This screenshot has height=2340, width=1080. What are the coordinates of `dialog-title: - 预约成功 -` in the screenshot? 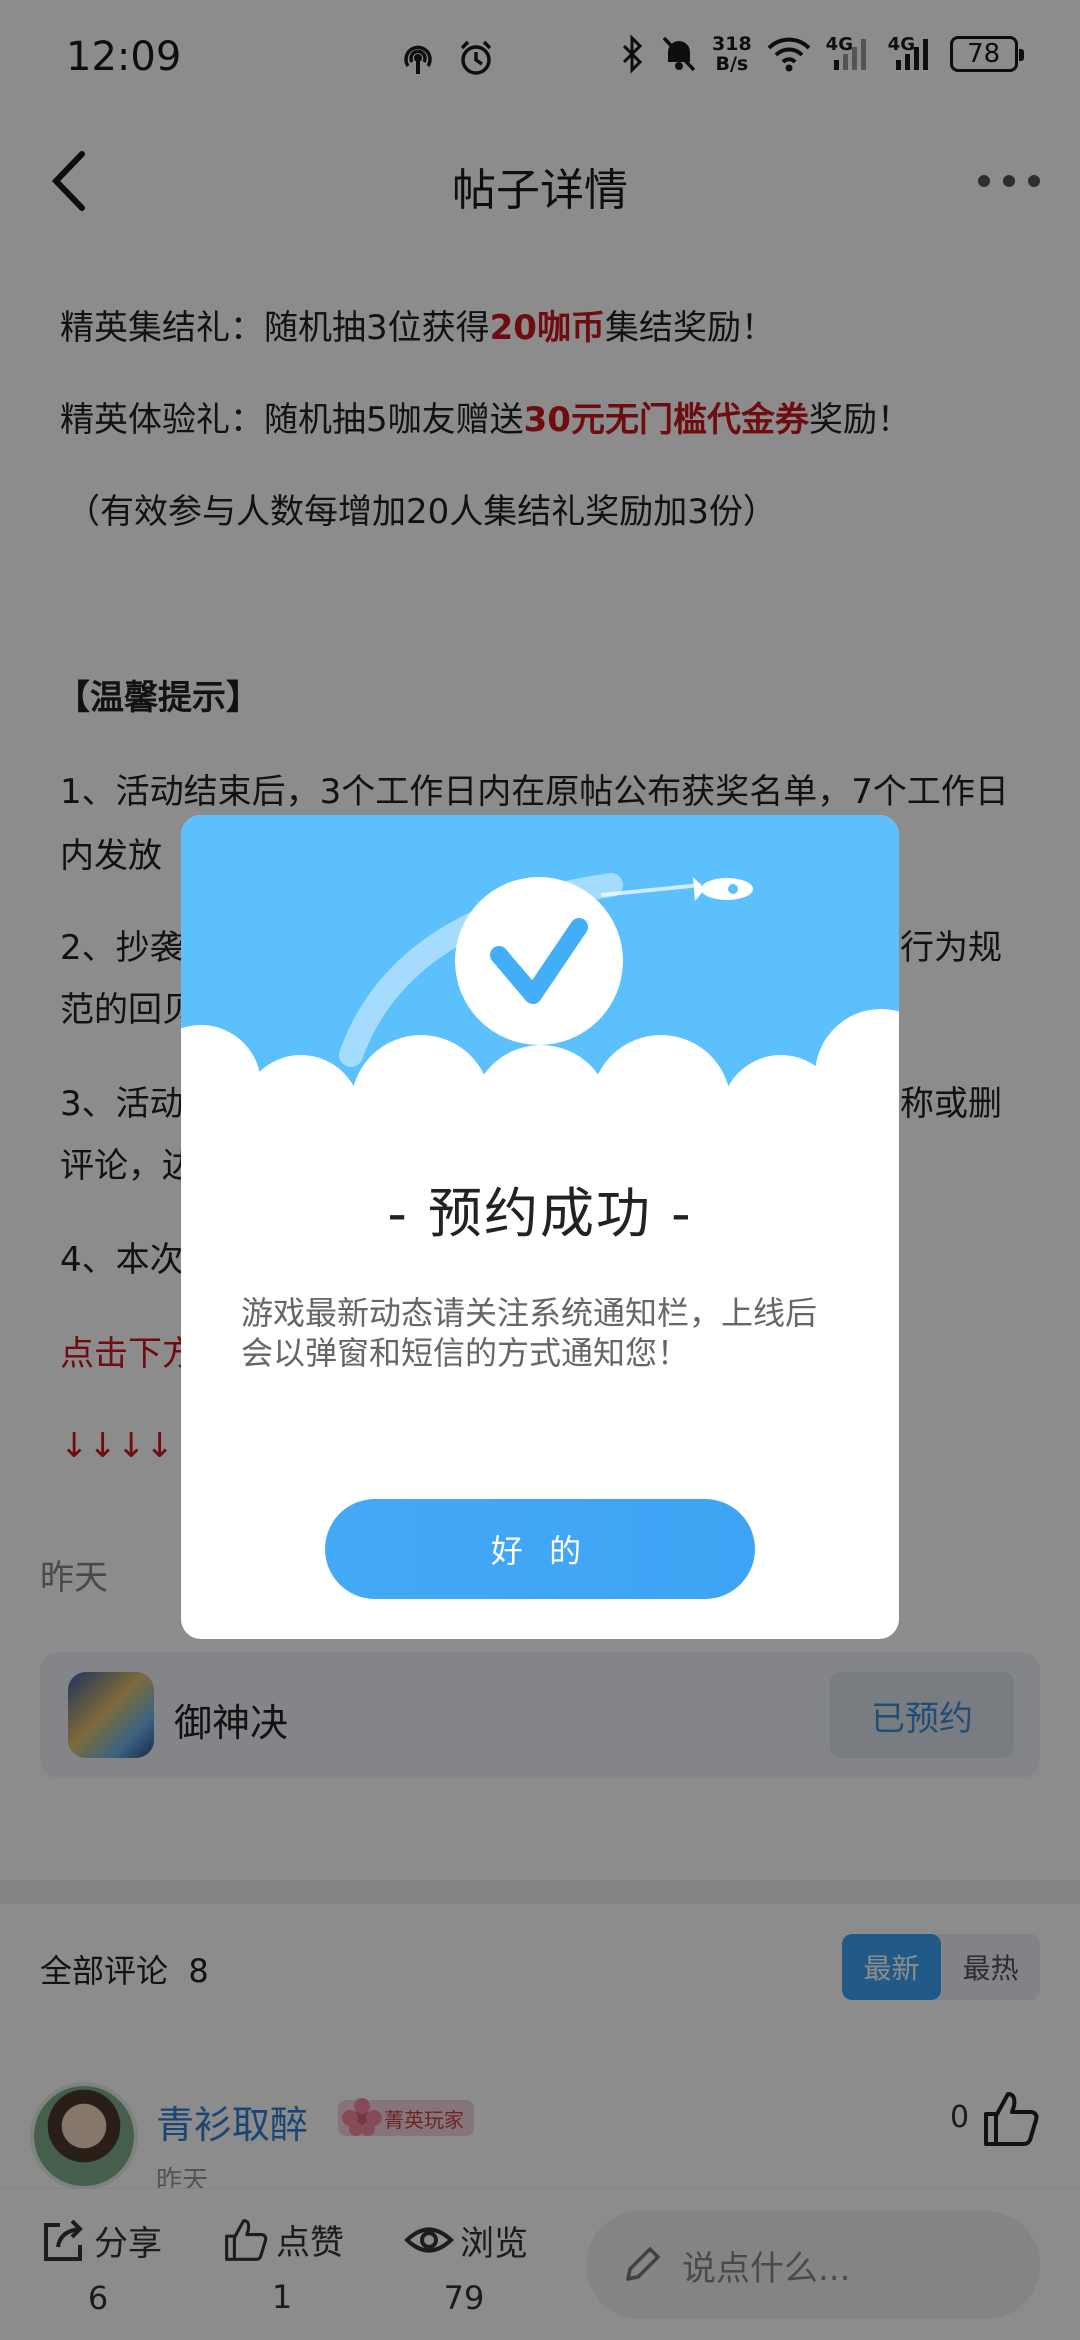 It's located at (540, 1213).